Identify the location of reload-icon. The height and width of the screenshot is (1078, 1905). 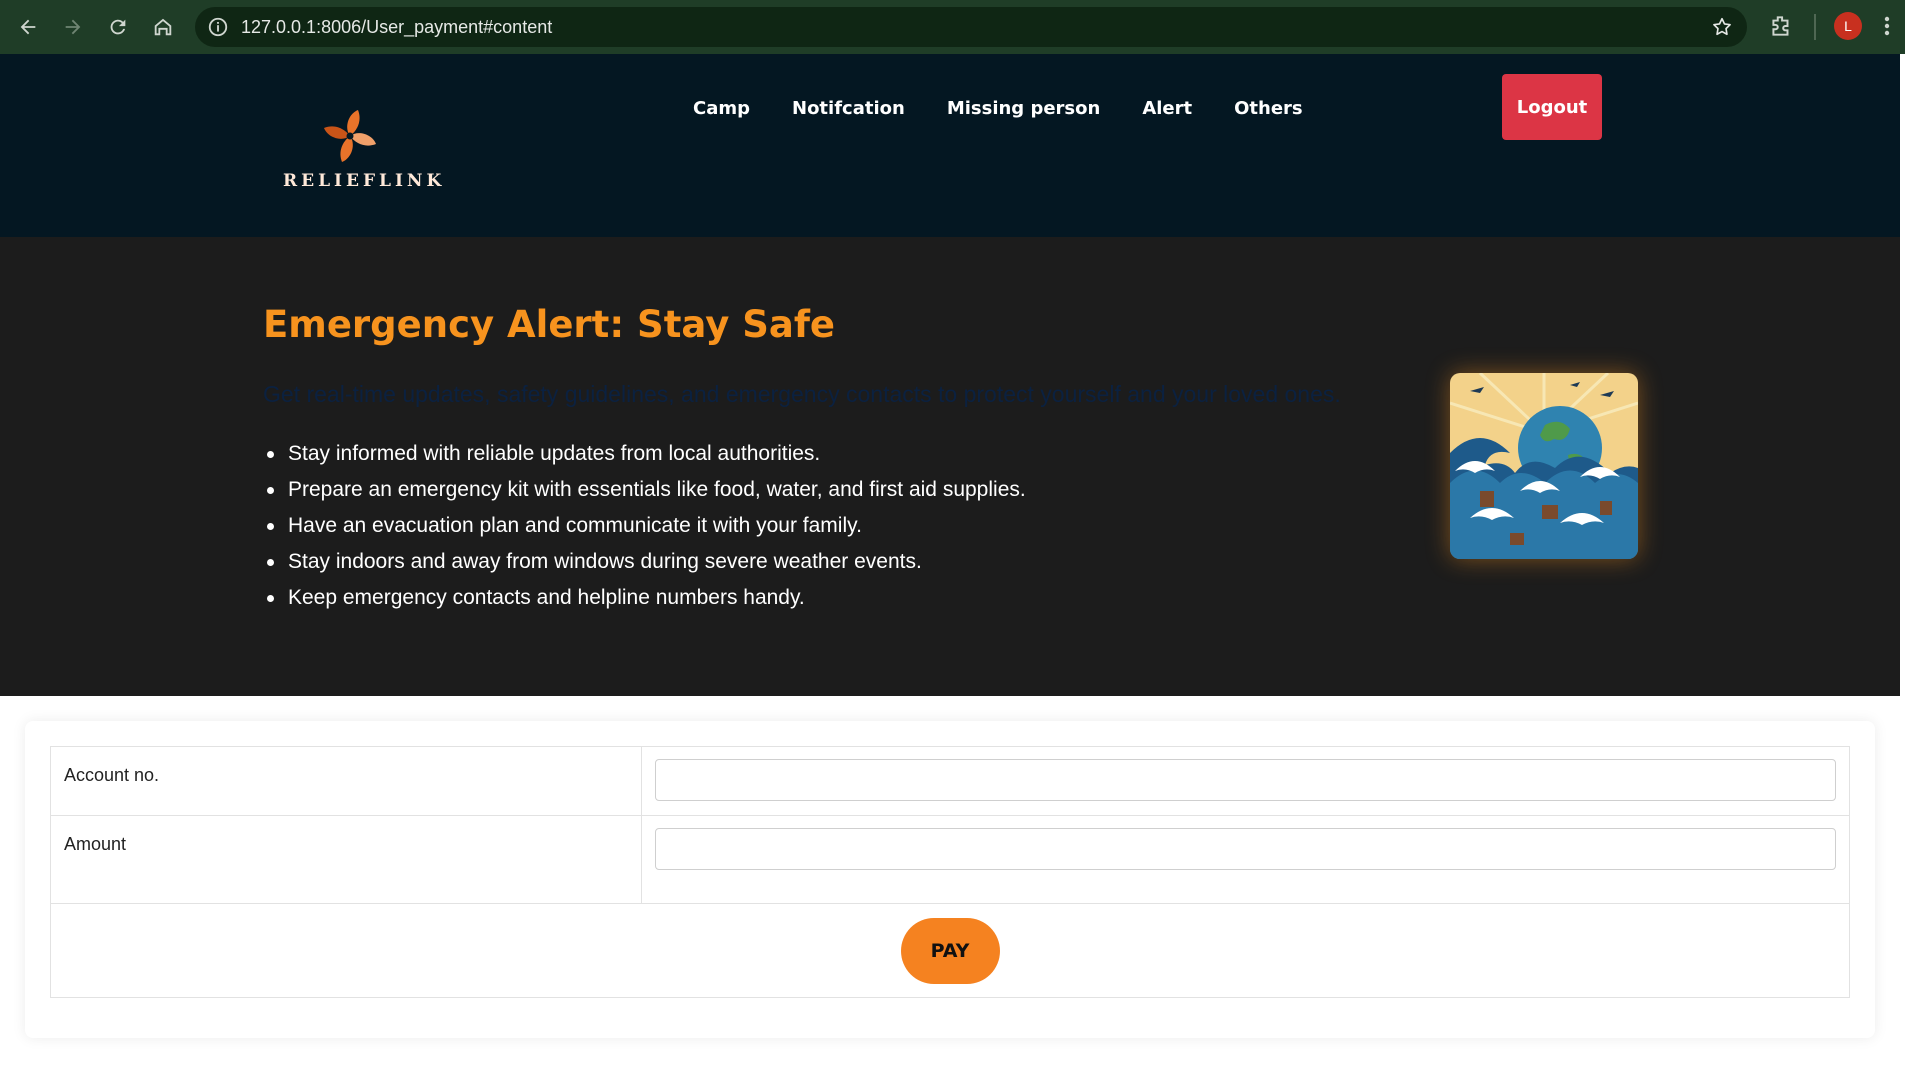
(118, 27).